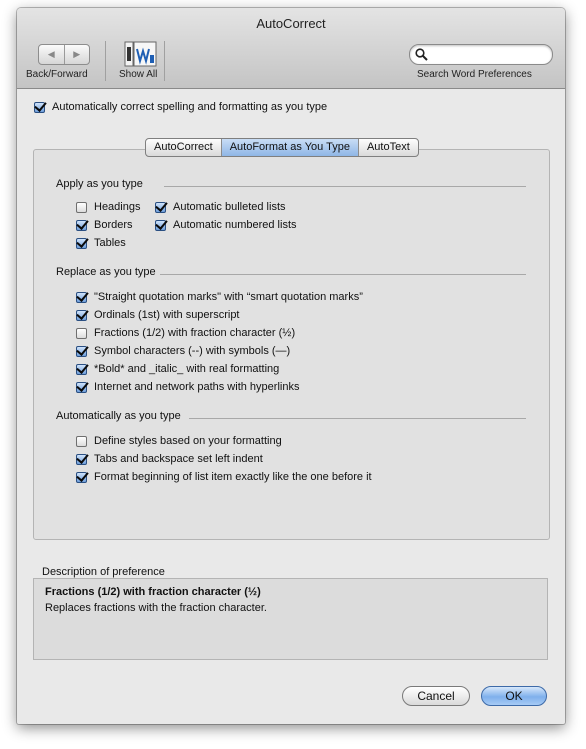 This screenshot has height=749, width=586. I want to click on checkbox-bulleted-lists, so click(160, 207).